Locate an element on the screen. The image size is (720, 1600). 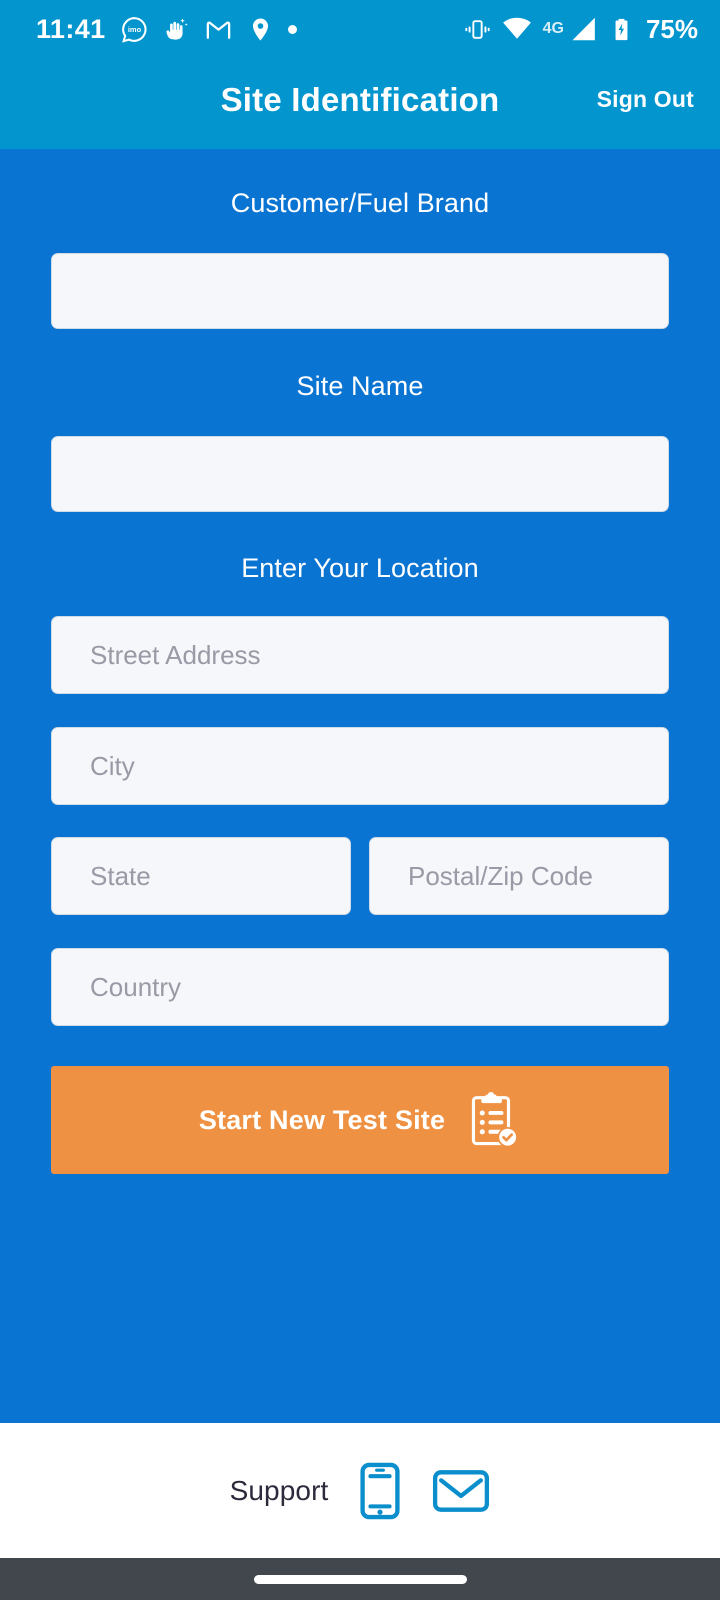
support-label: Support is located at coordinates (279, 1490).